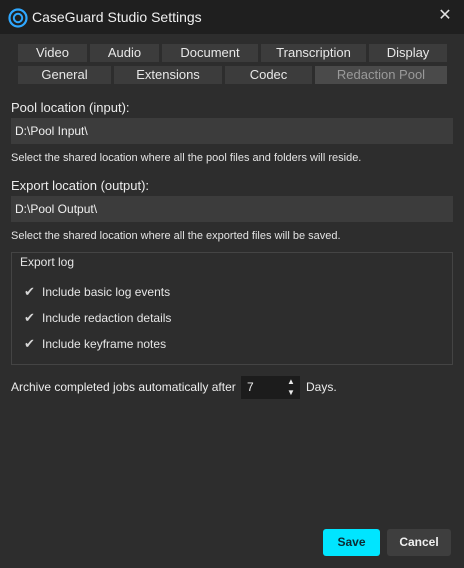  Describe the element at coordinates (52, 53) in the screenshot. I see `tab-video: Video` at that location.